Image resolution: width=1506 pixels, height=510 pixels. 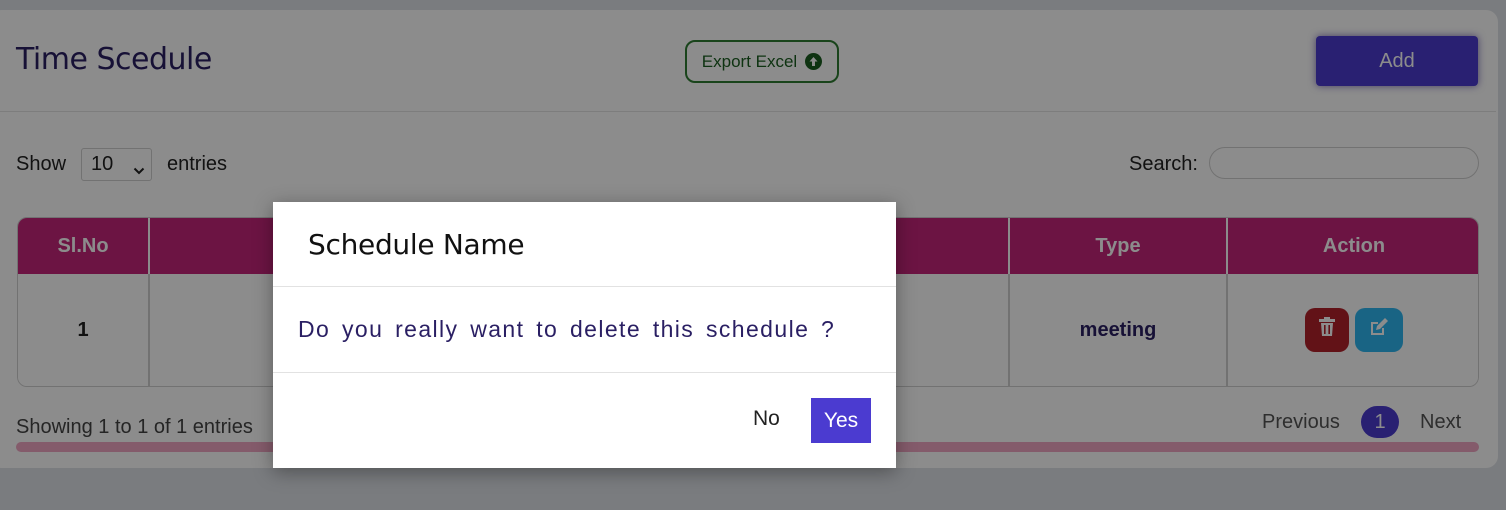 I want to click on yes-button: Yes, so click(x=841, y=420).